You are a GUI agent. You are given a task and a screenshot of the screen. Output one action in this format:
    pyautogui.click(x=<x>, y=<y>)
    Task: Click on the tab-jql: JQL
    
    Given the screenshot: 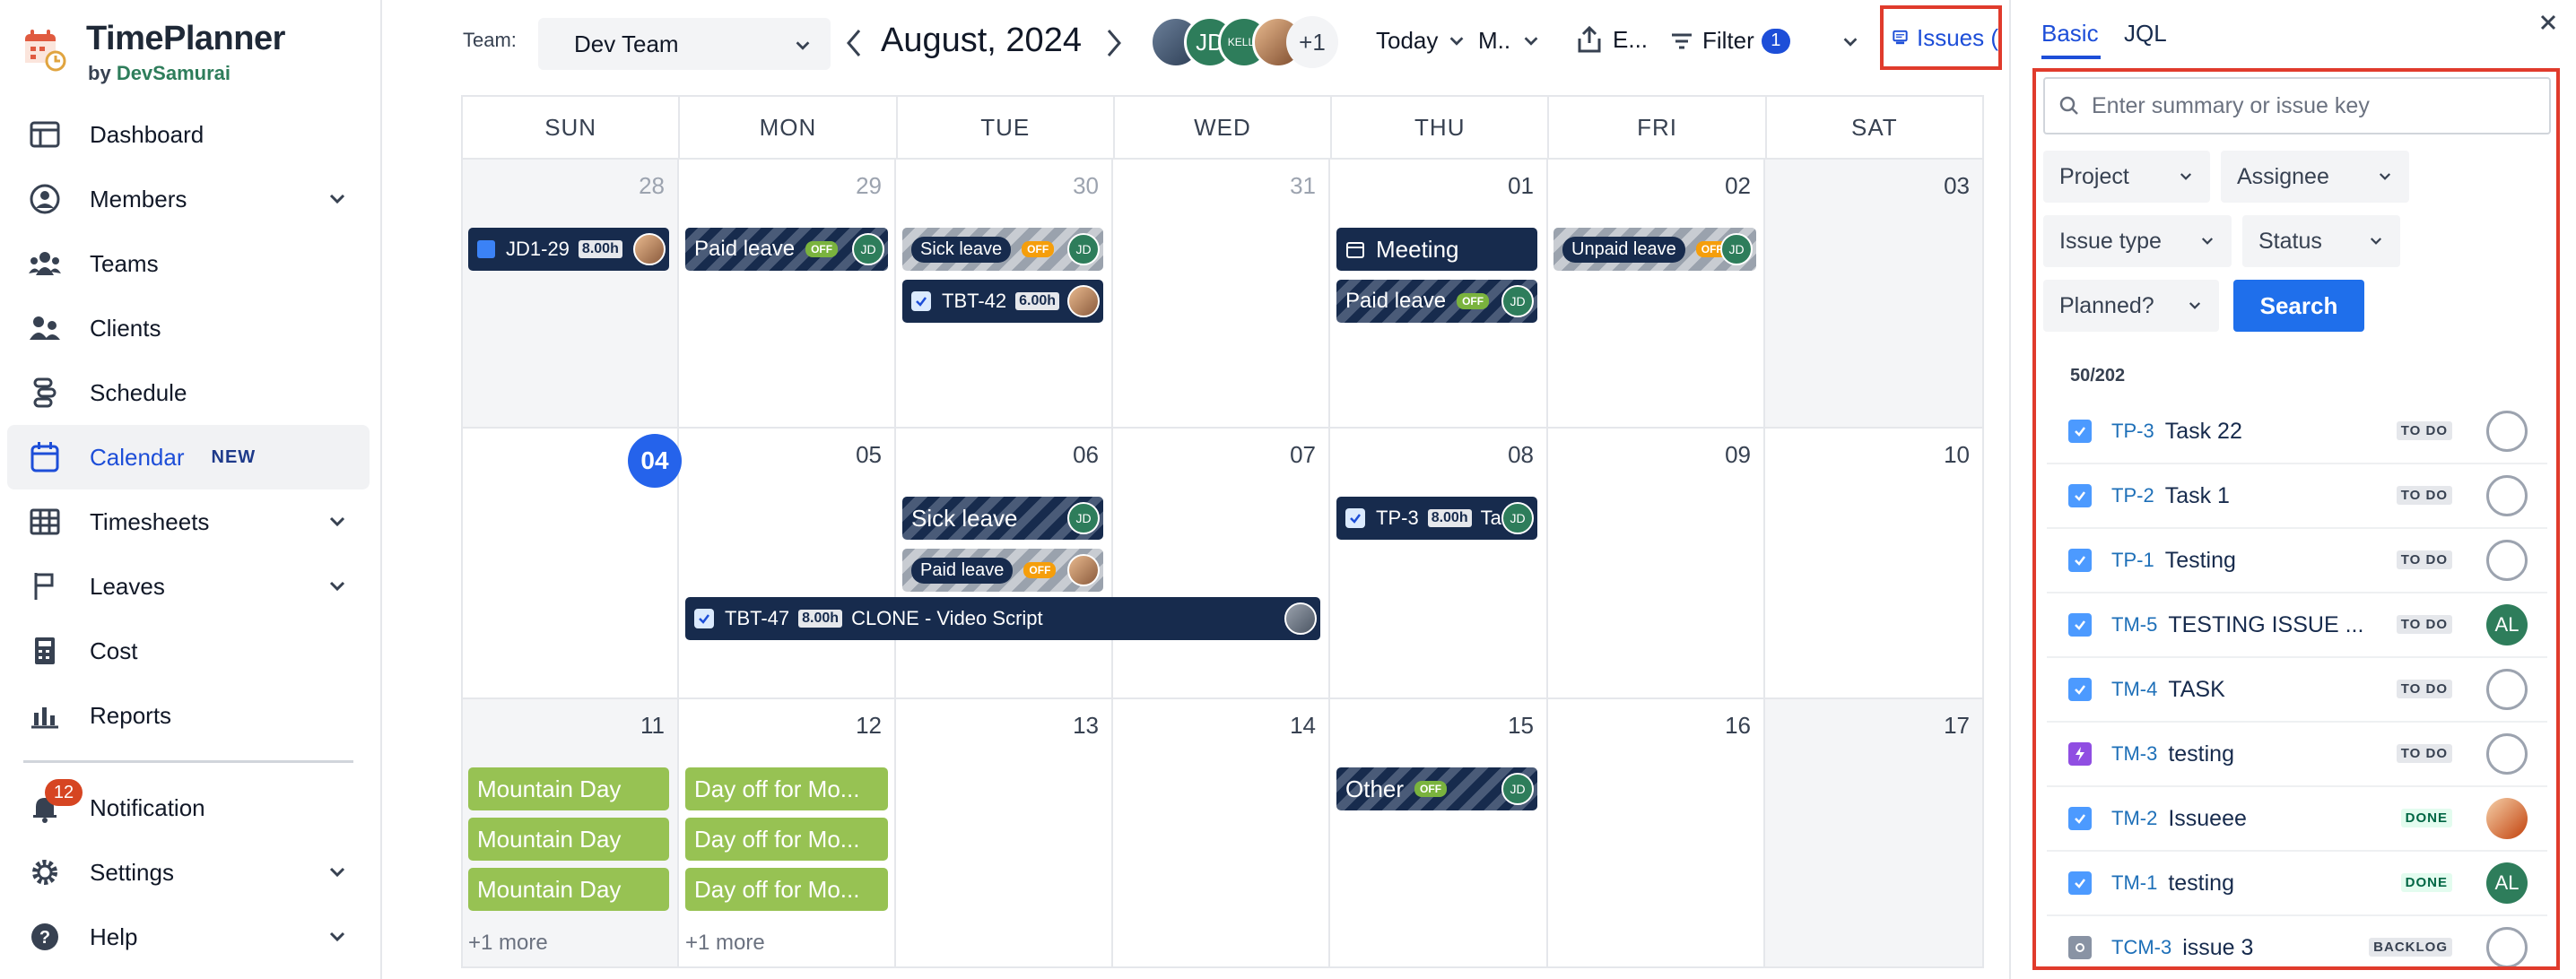 What is the action you would take?
    pyautogui.click(x=2145, y=34)
    